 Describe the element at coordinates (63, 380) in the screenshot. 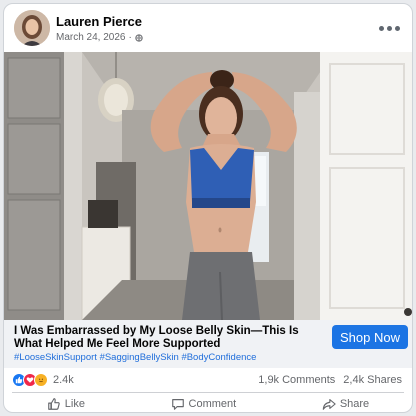

I see `reaction-count: 2.4k` at that location.